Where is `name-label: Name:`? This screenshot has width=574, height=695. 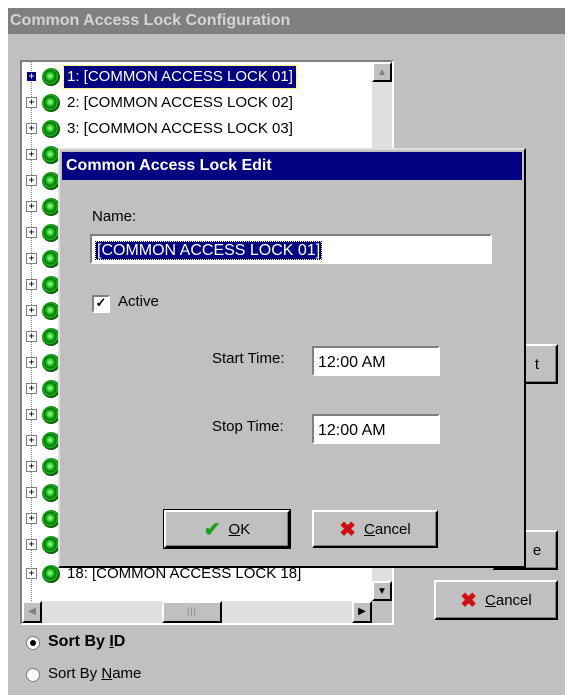 name-label: Name: is located at coordinates (114, 216).